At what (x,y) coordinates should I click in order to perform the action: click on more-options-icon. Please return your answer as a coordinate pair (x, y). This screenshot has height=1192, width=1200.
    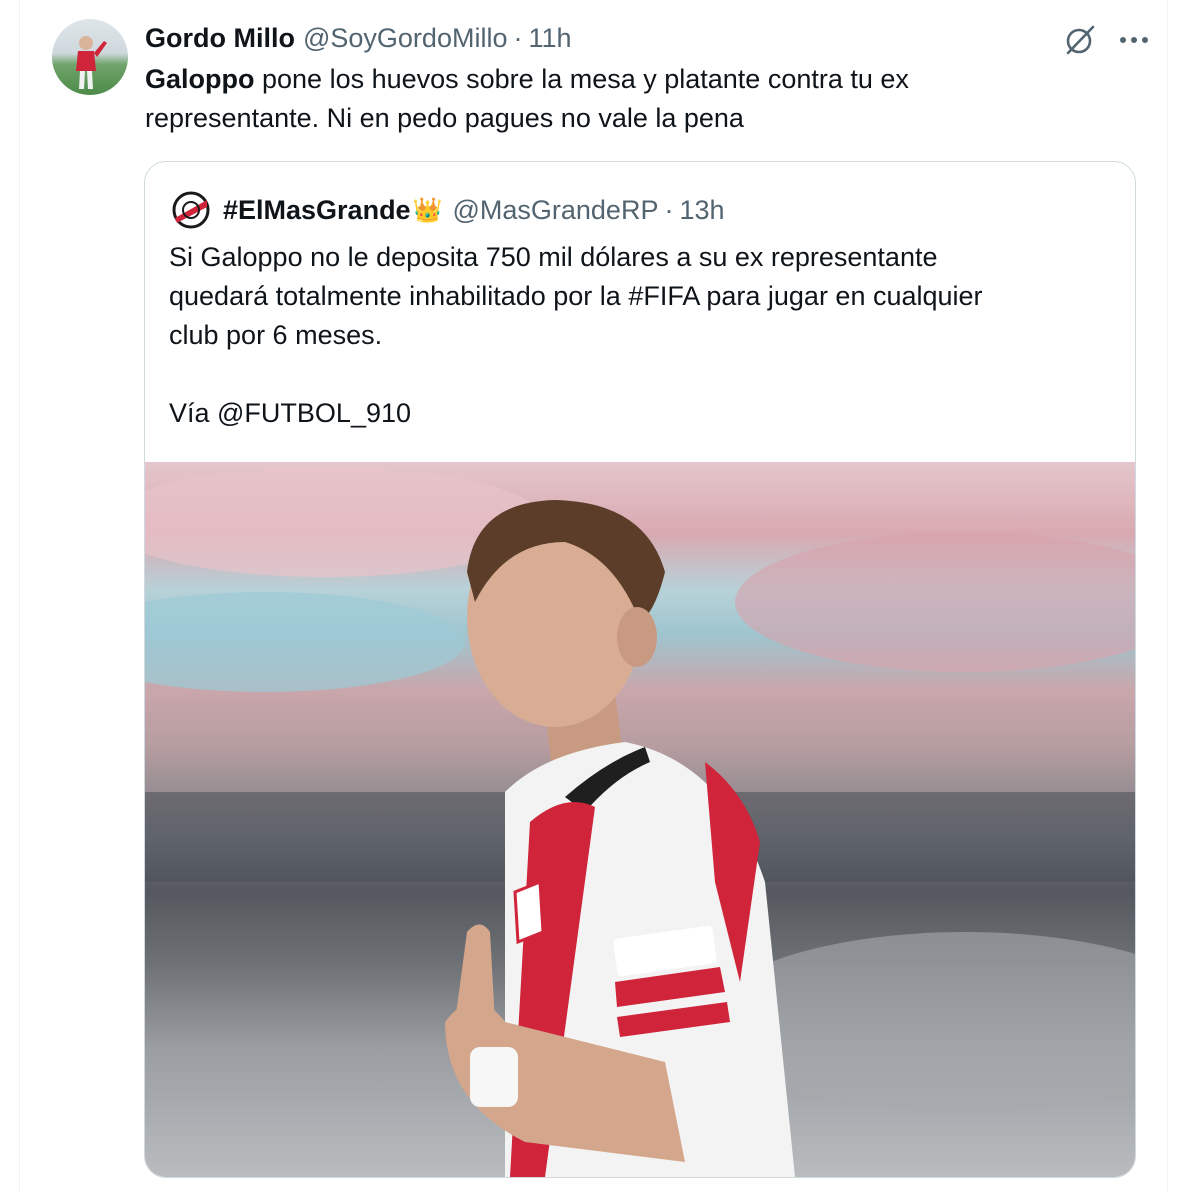
    Looking at the image, I should click on (1134, 40).